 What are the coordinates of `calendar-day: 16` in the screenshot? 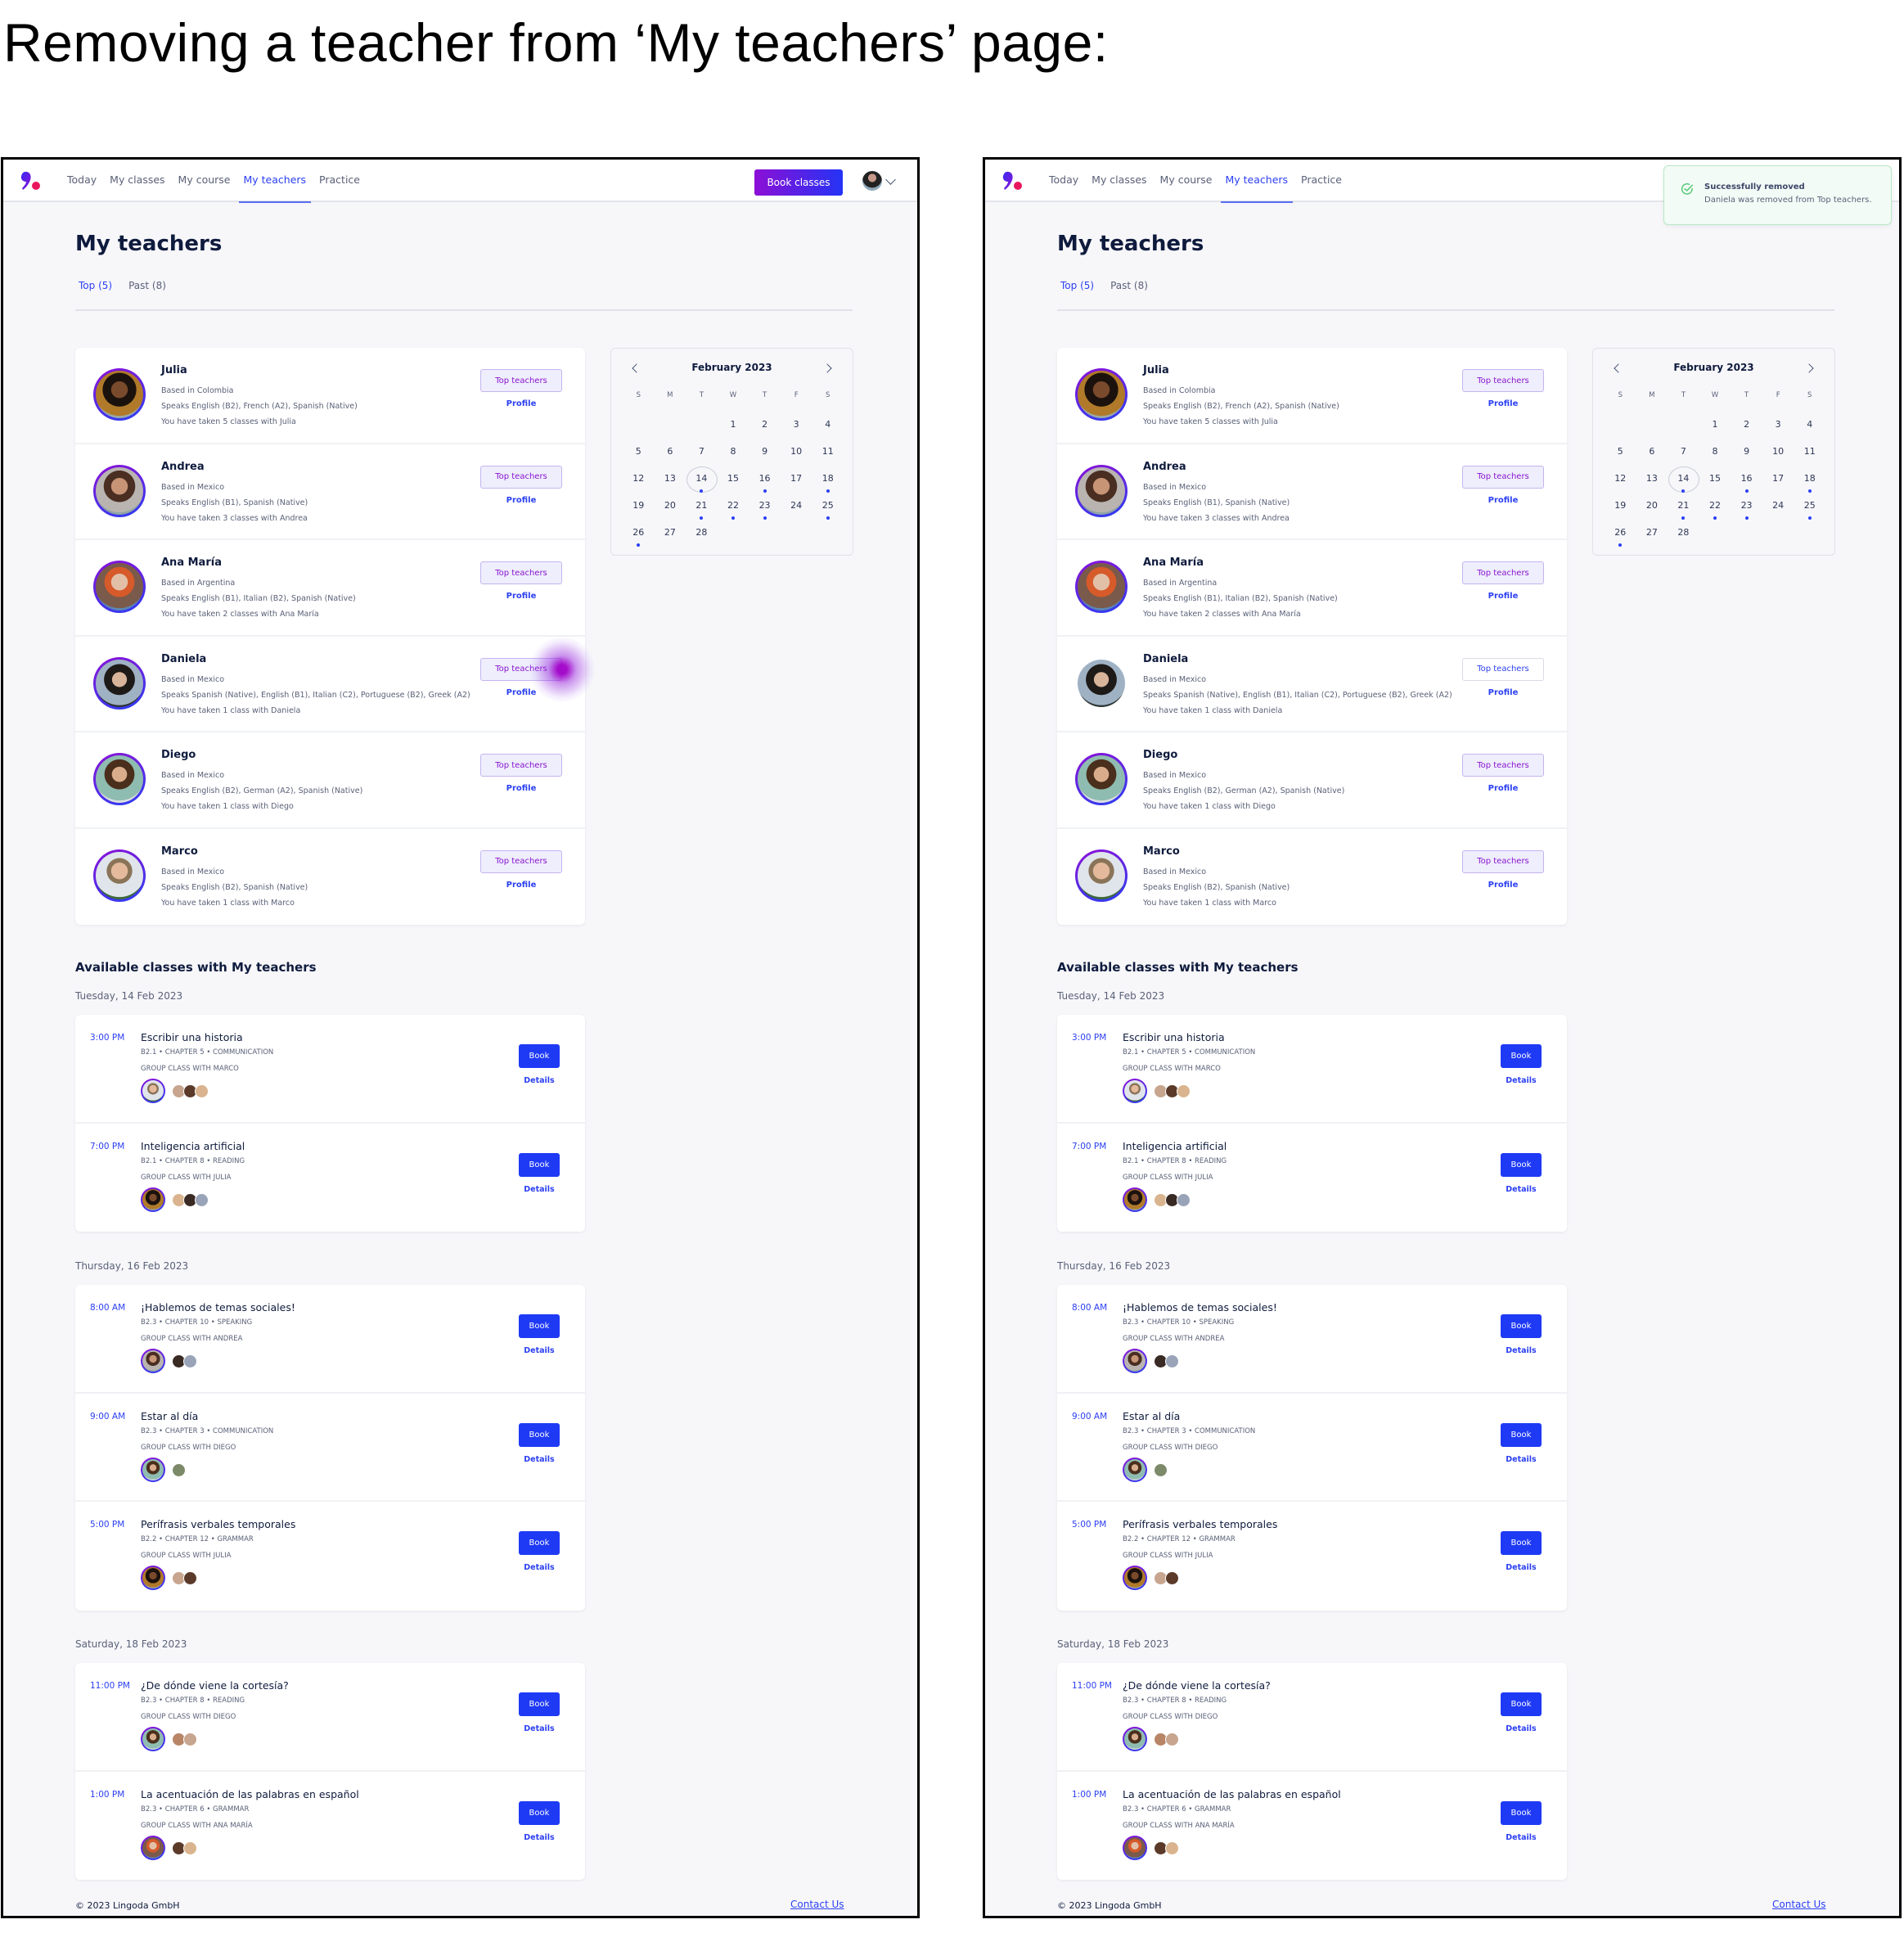 It's located at (765, 483).